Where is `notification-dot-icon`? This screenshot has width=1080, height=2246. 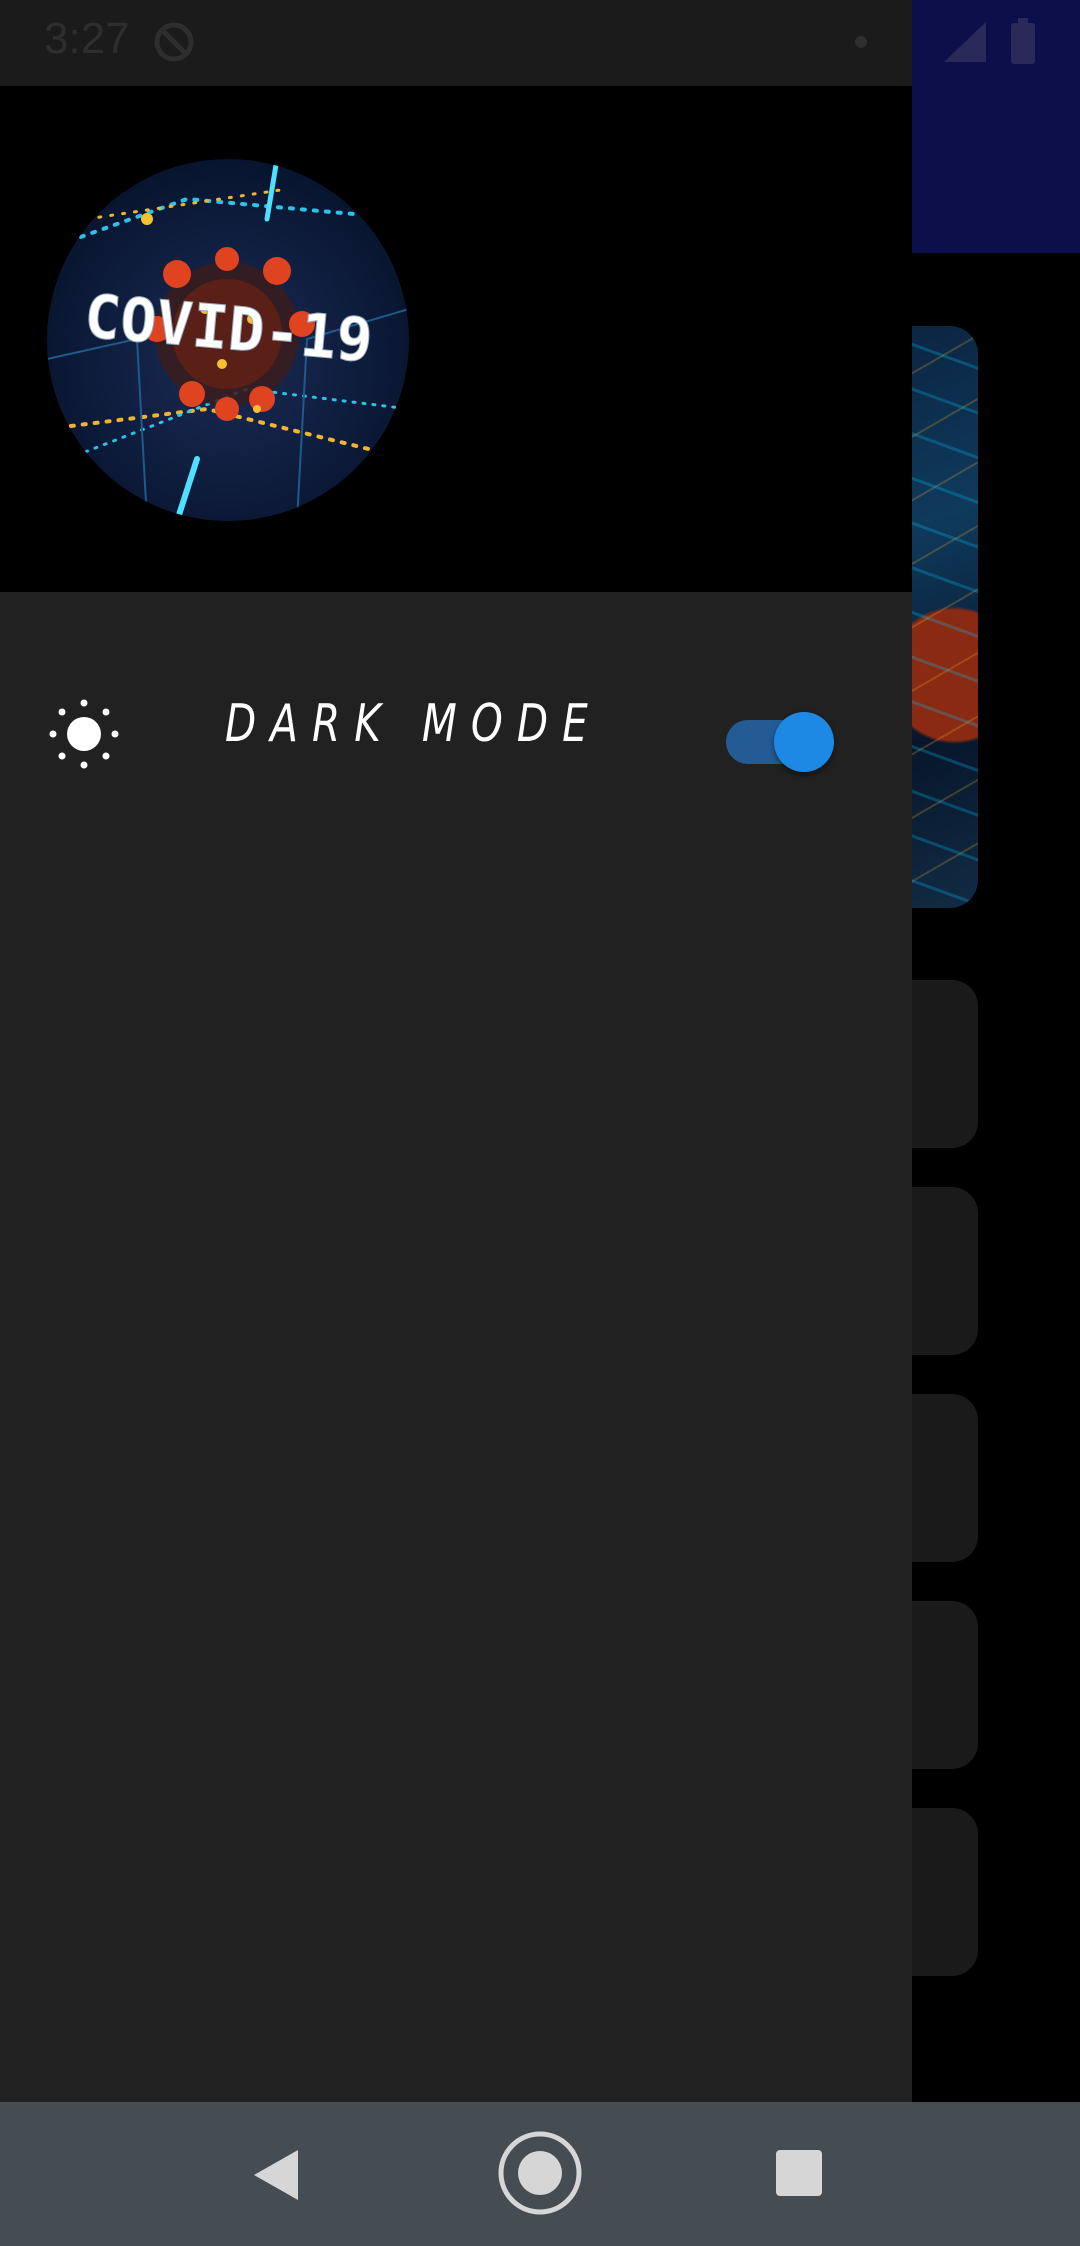 notification-dot-icon is located at coordinates (861, 42).